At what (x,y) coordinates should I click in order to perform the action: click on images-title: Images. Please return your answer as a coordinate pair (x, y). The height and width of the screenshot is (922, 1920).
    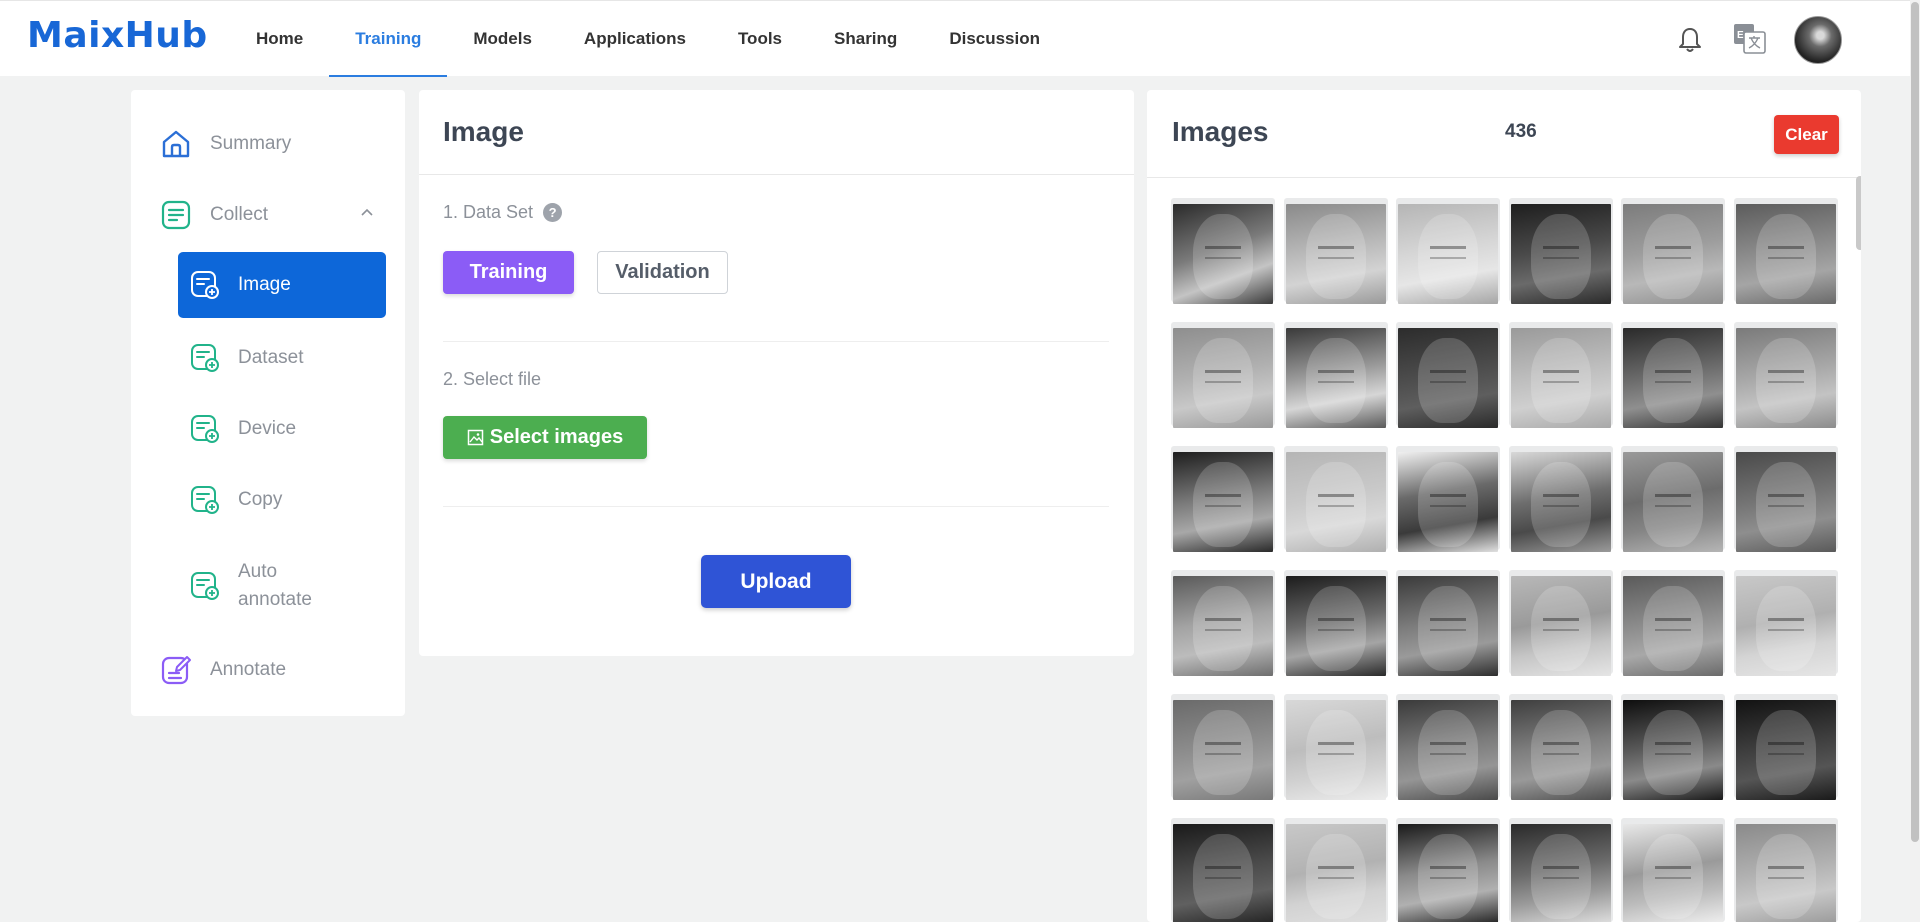
    Looking at the image, I should click on (1220, 131).